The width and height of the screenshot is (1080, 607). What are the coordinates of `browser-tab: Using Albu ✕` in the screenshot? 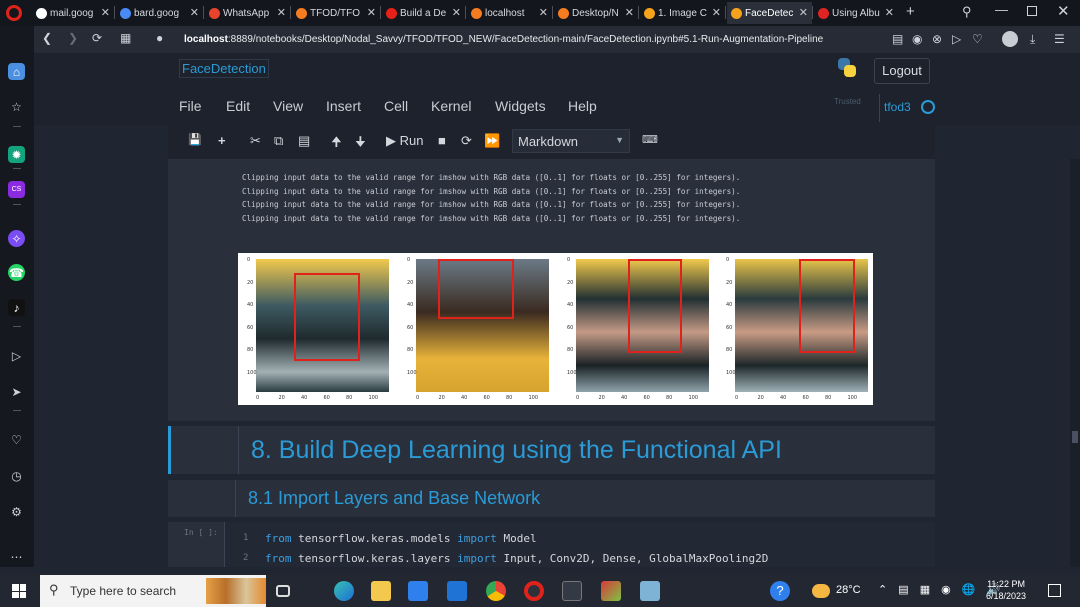 It's located at (856, 13).